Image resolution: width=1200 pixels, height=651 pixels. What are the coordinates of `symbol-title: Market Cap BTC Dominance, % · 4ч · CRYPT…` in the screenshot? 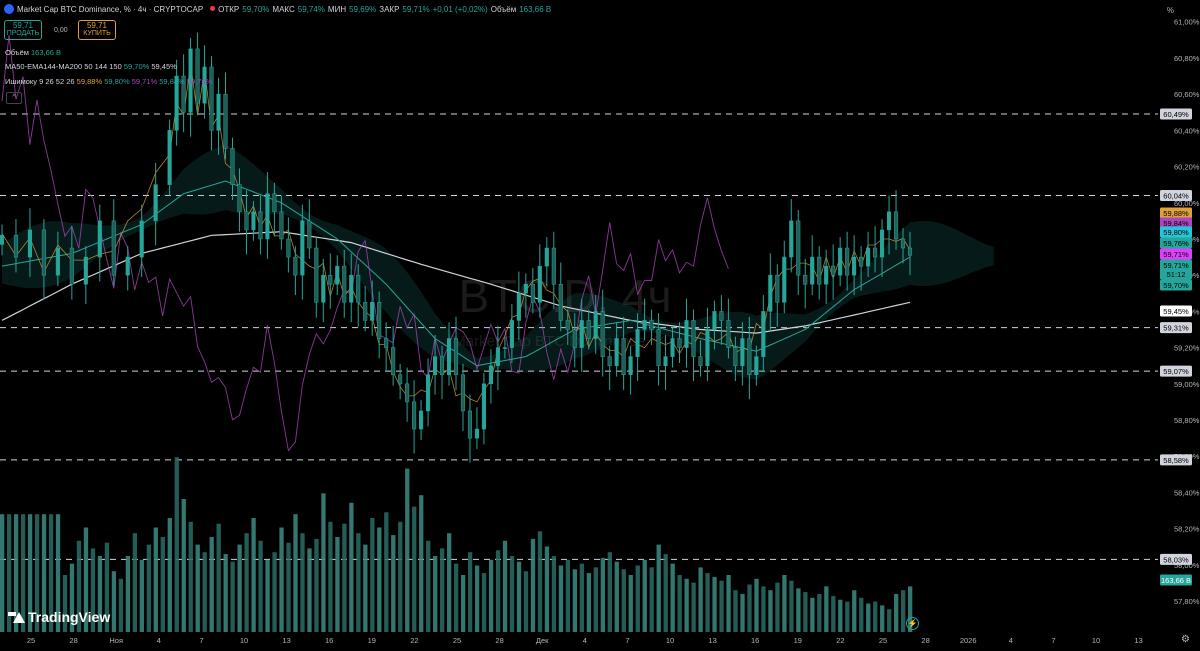 It's located at (110, 9).